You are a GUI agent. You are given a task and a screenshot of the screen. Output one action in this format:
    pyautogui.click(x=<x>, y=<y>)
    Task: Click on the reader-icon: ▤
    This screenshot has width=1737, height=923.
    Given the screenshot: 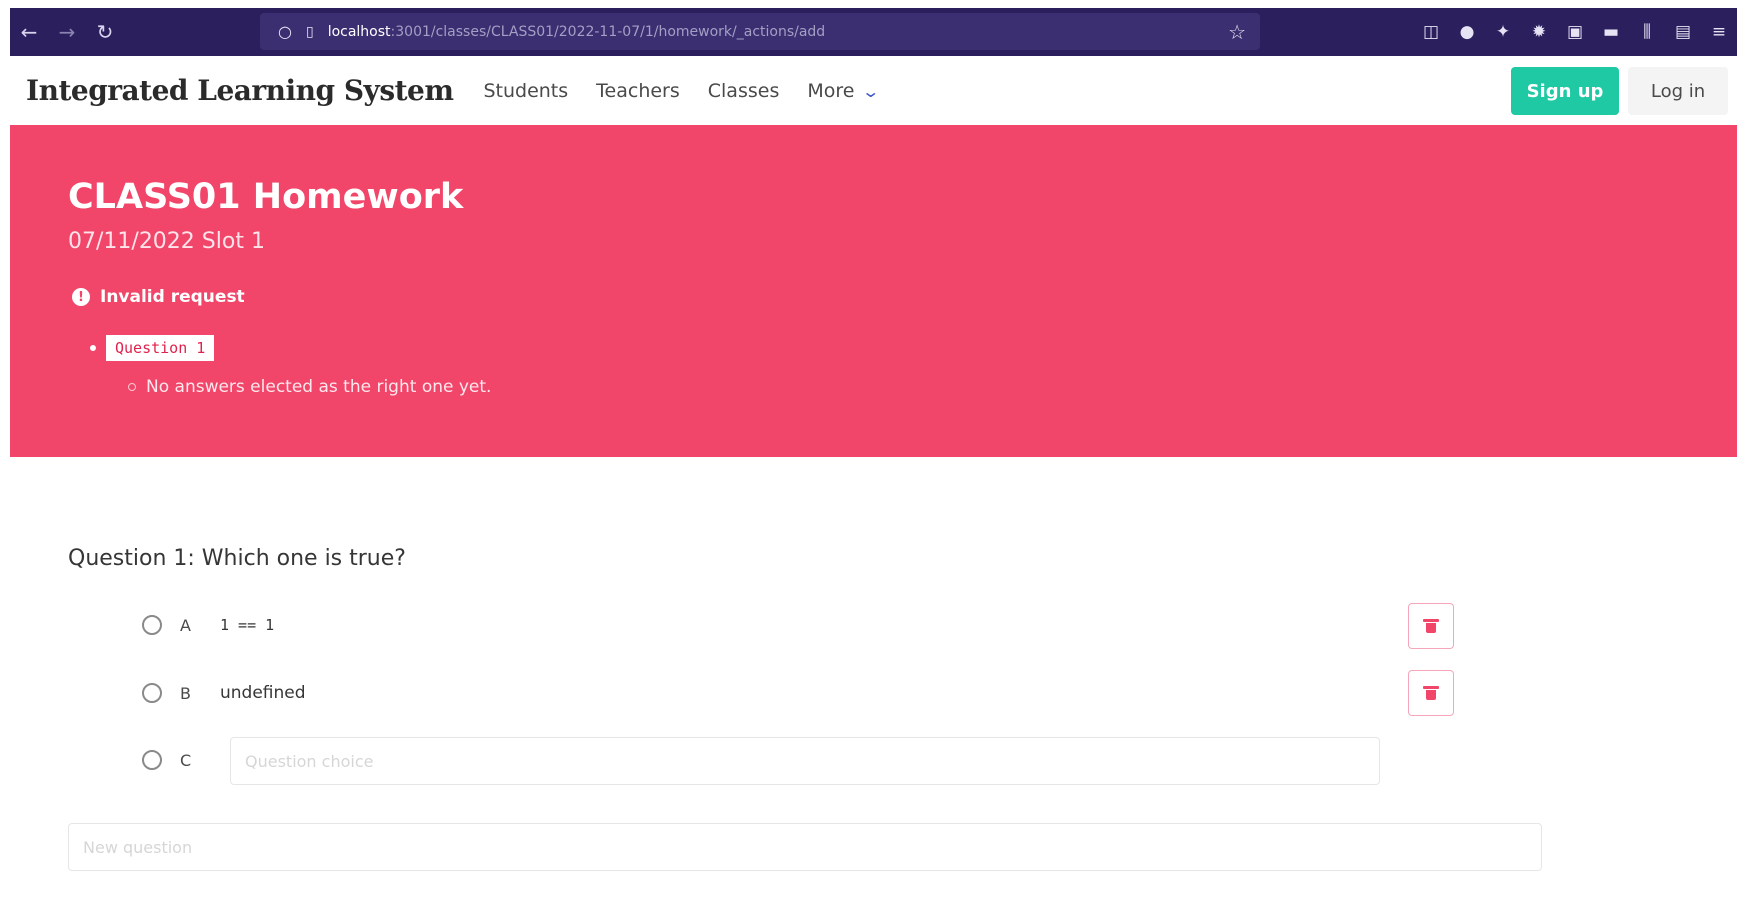 What is the action you would take?
    pyautogui.click(x=1683, y=32)
    